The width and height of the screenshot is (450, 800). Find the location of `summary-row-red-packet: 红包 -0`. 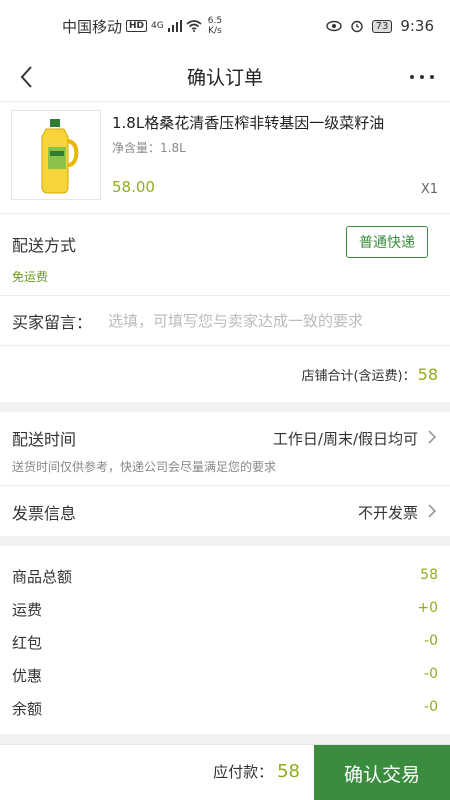

summary-row-red-packet: 红包 -0 is located at coordinates (225, 642).